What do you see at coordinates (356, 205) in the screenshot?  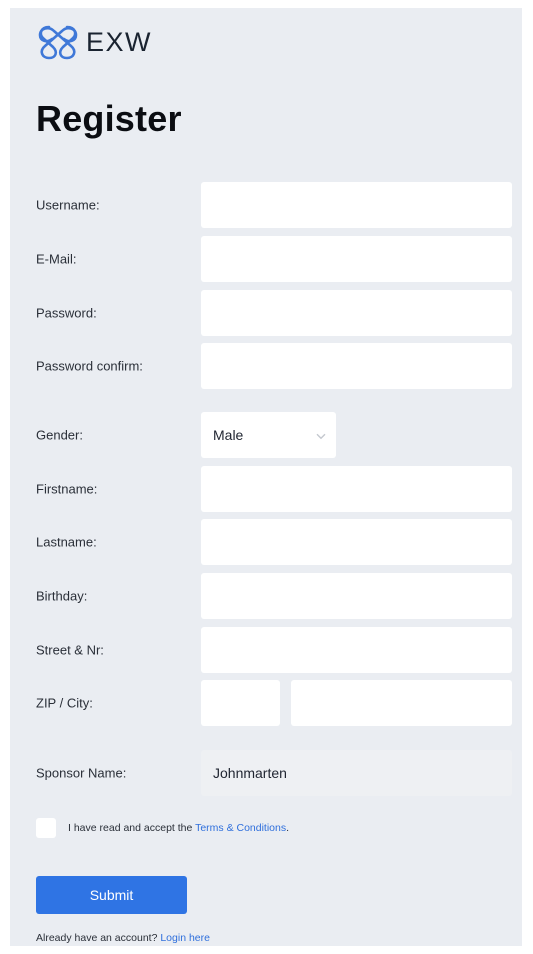 I see `username-input` at bounding box center [356, 205].